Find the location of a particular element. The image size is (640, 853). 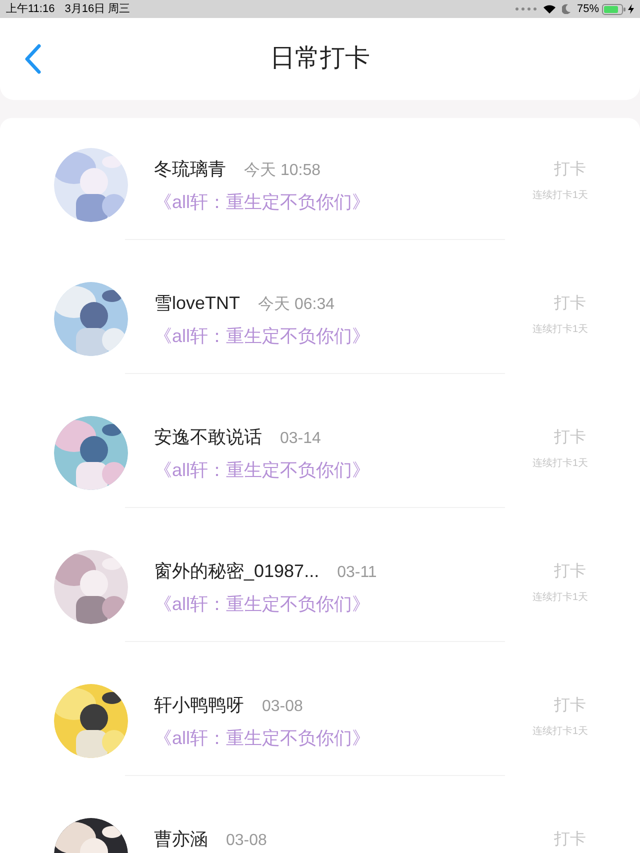

charging-icon is located at coordinates (631, 9).